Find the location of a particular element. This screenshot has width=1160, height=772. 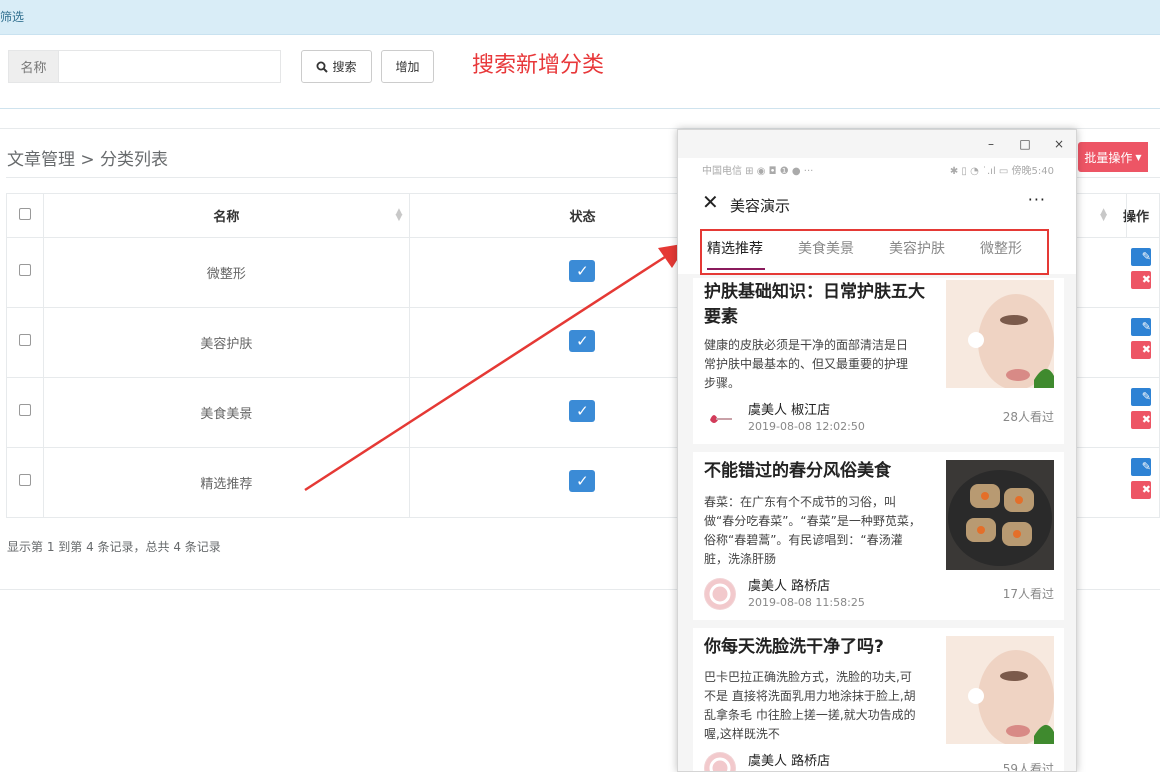

search-input is located at coordinates (169, 66).